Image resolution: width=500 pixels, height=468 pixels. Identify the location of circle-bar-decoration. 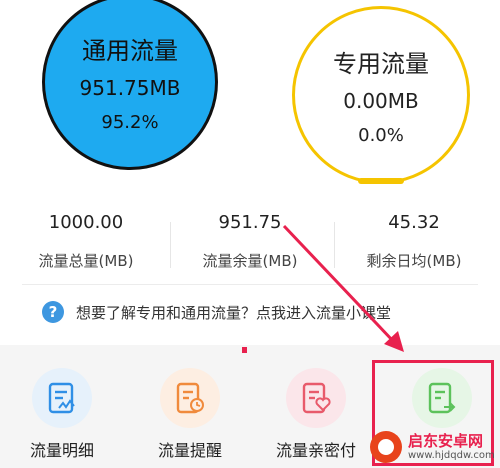
(381, 181).